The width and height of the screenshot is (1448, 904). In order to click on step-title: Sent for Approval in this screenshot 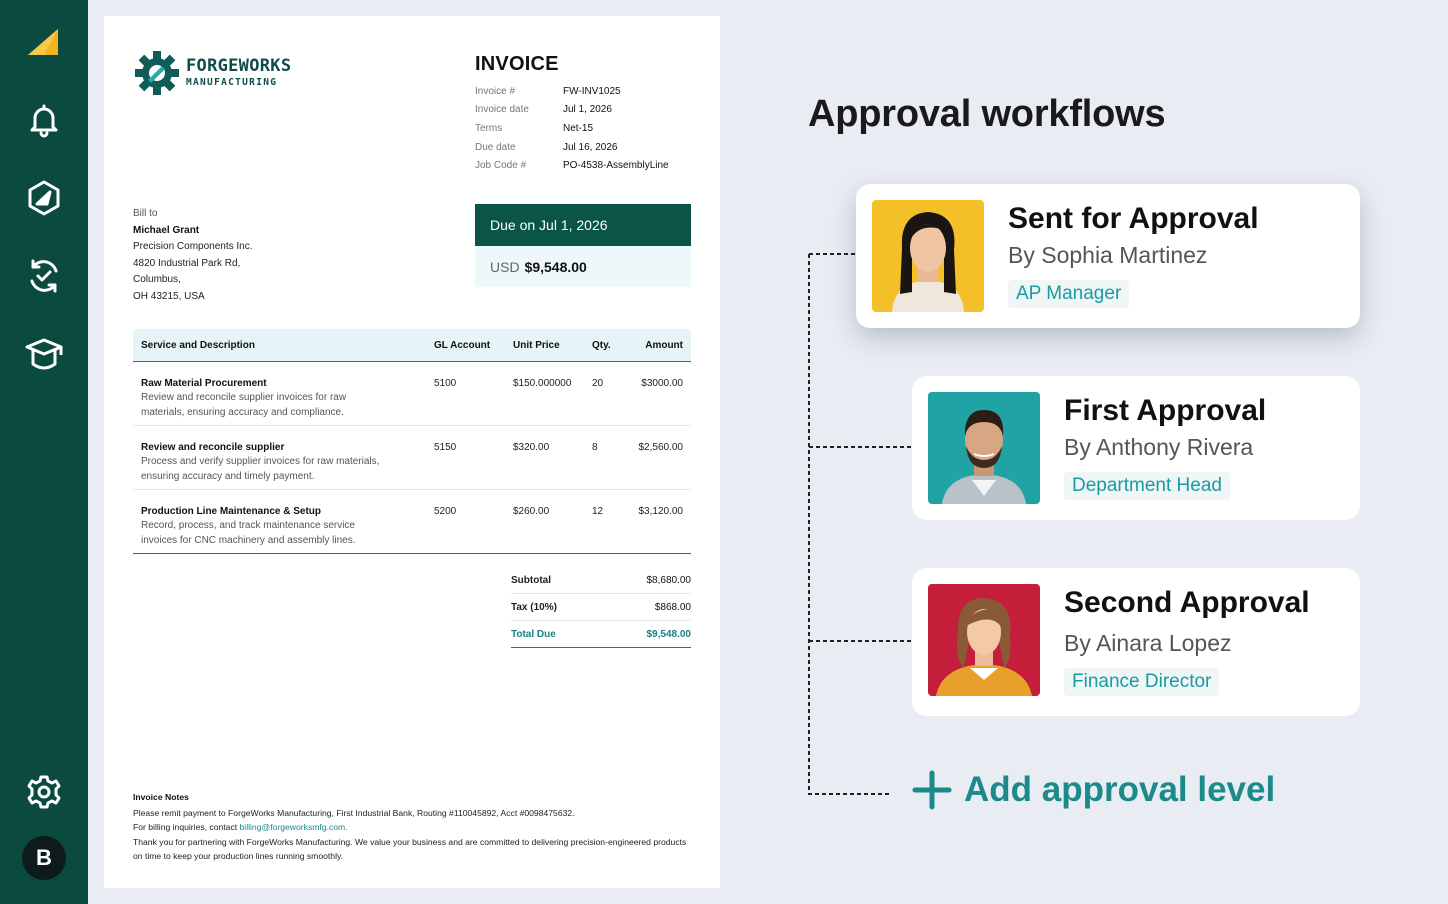, I will do `click(1133, 218)`.